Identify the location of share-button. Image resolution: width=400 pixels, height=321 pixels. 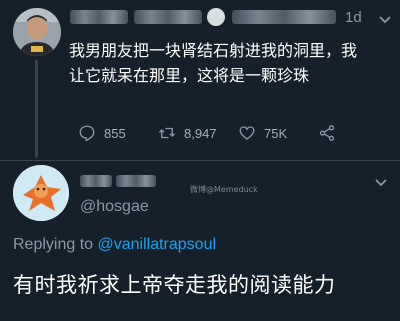
(327, 133).